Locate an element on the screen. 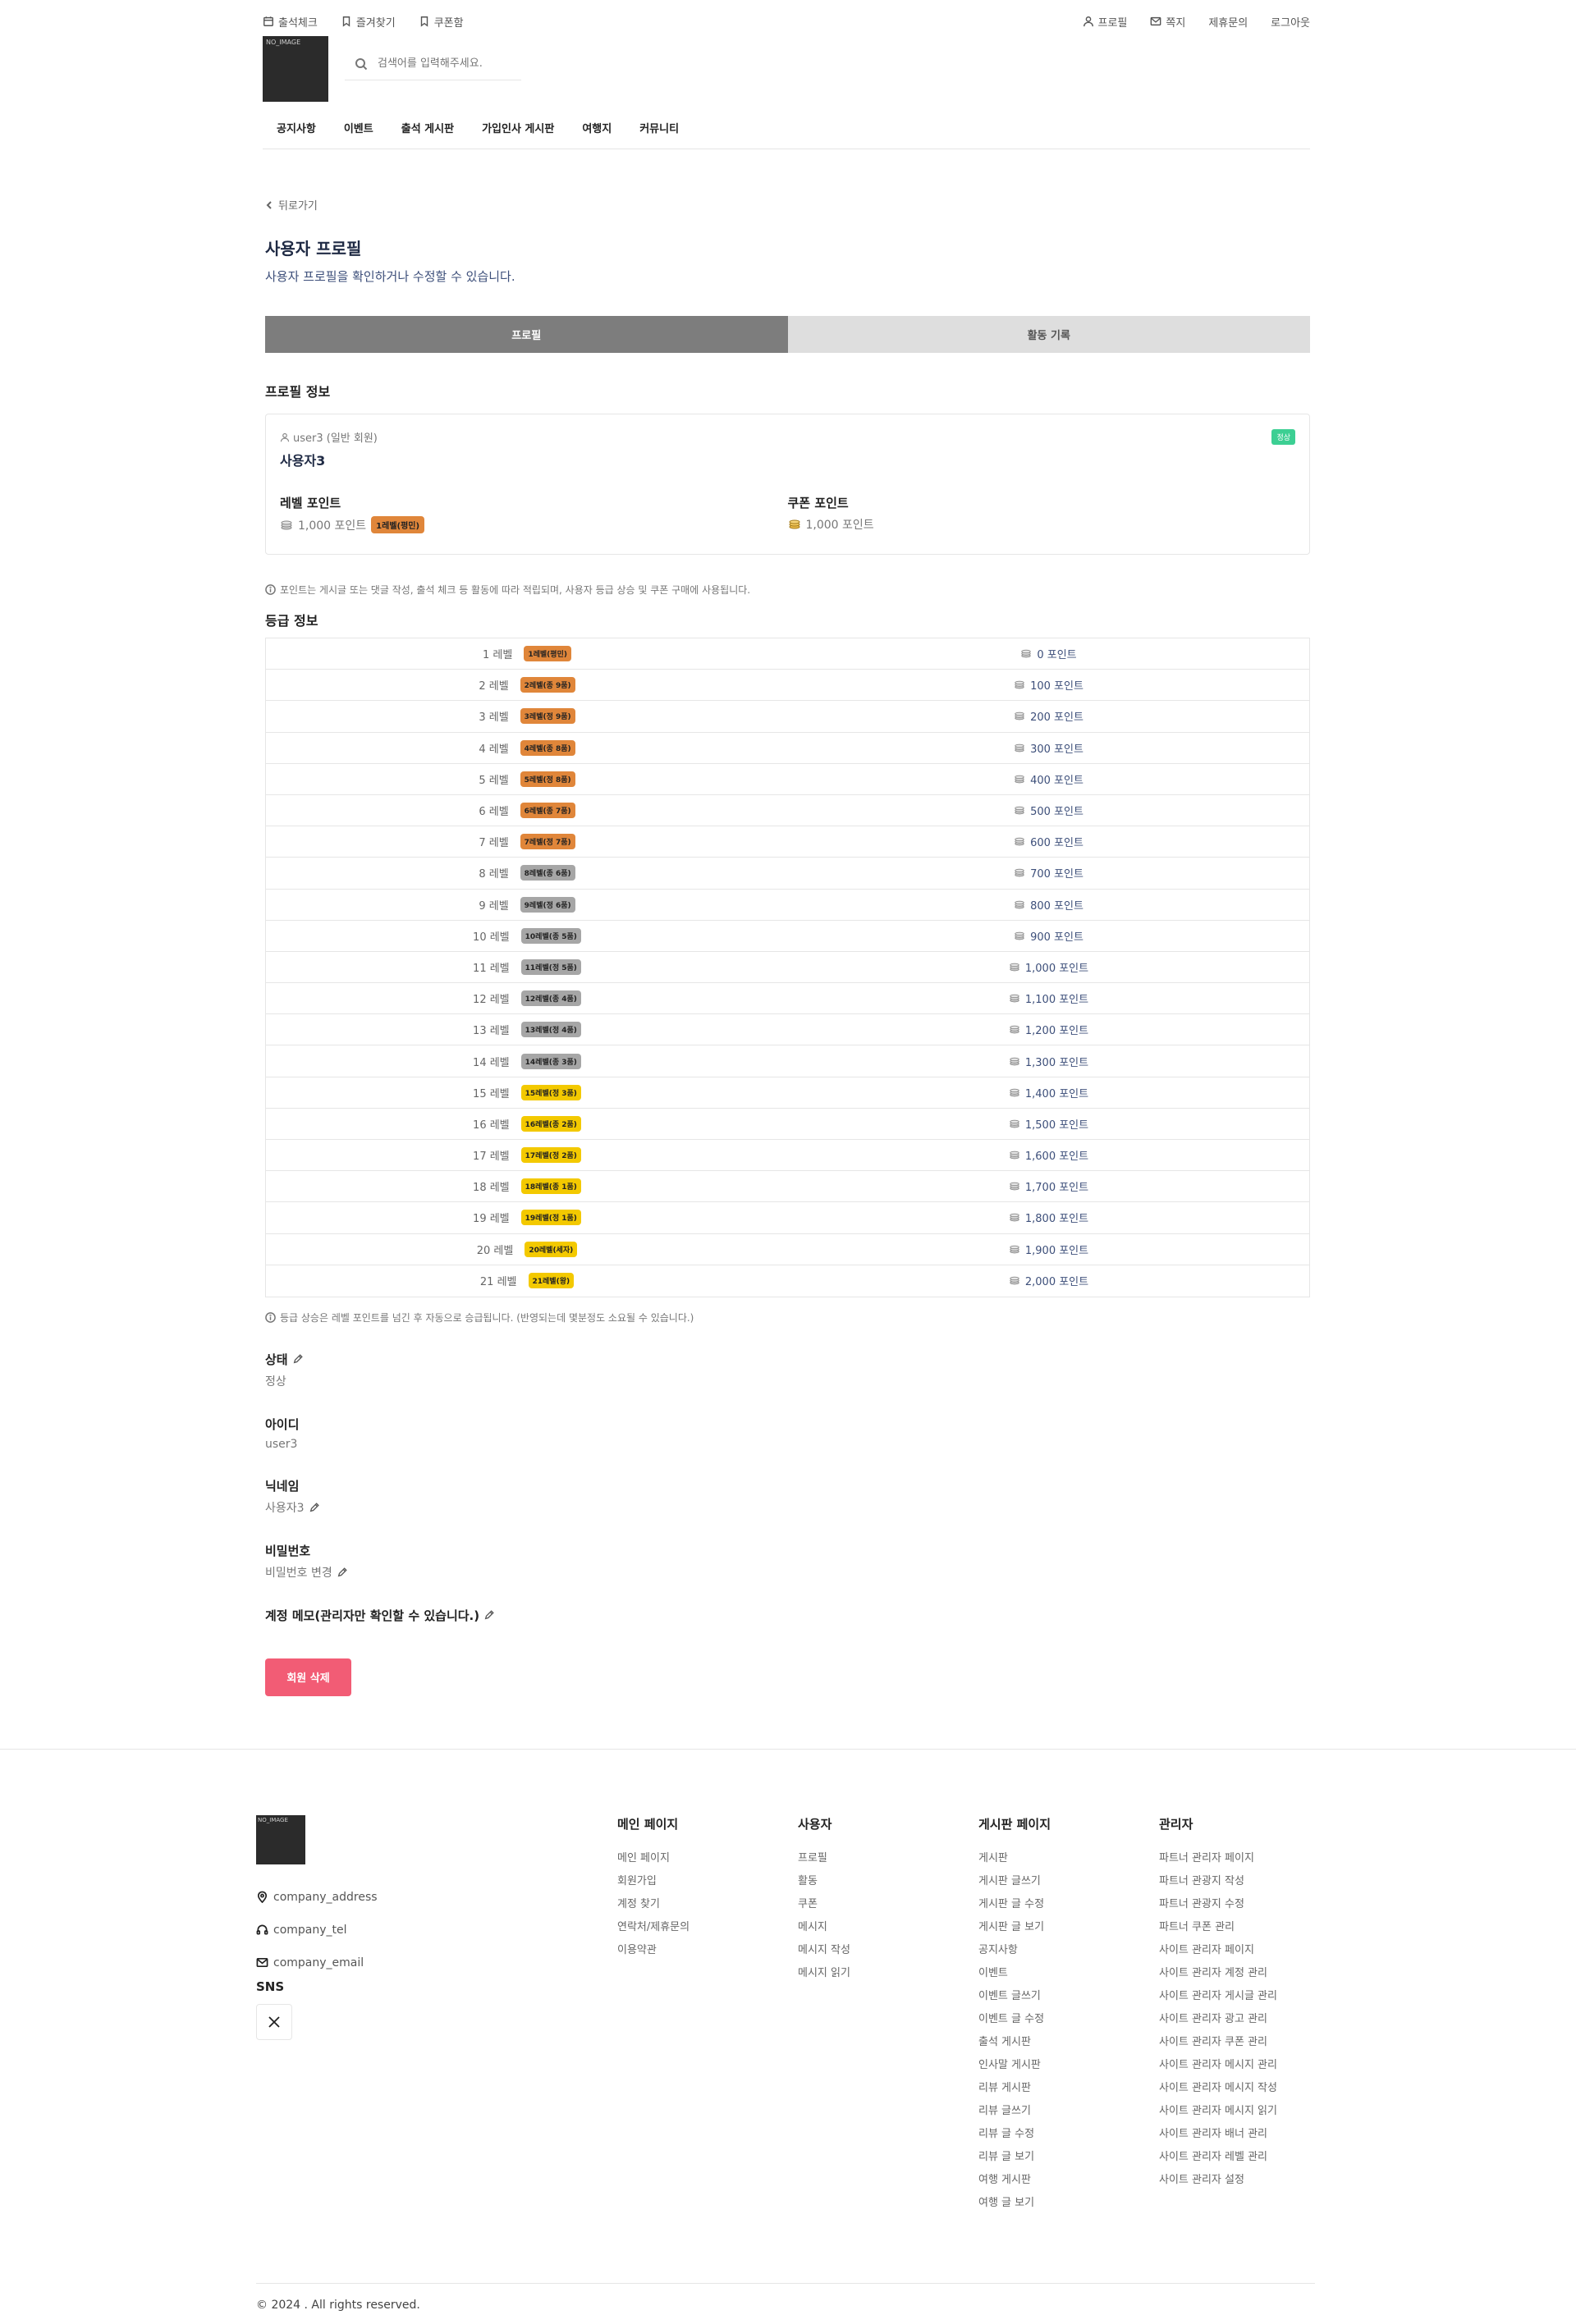 This screenshot has width=1576, height=2324. footer-link: 사이트 관리자 페이지 is located at coordinates (1218, 1952).